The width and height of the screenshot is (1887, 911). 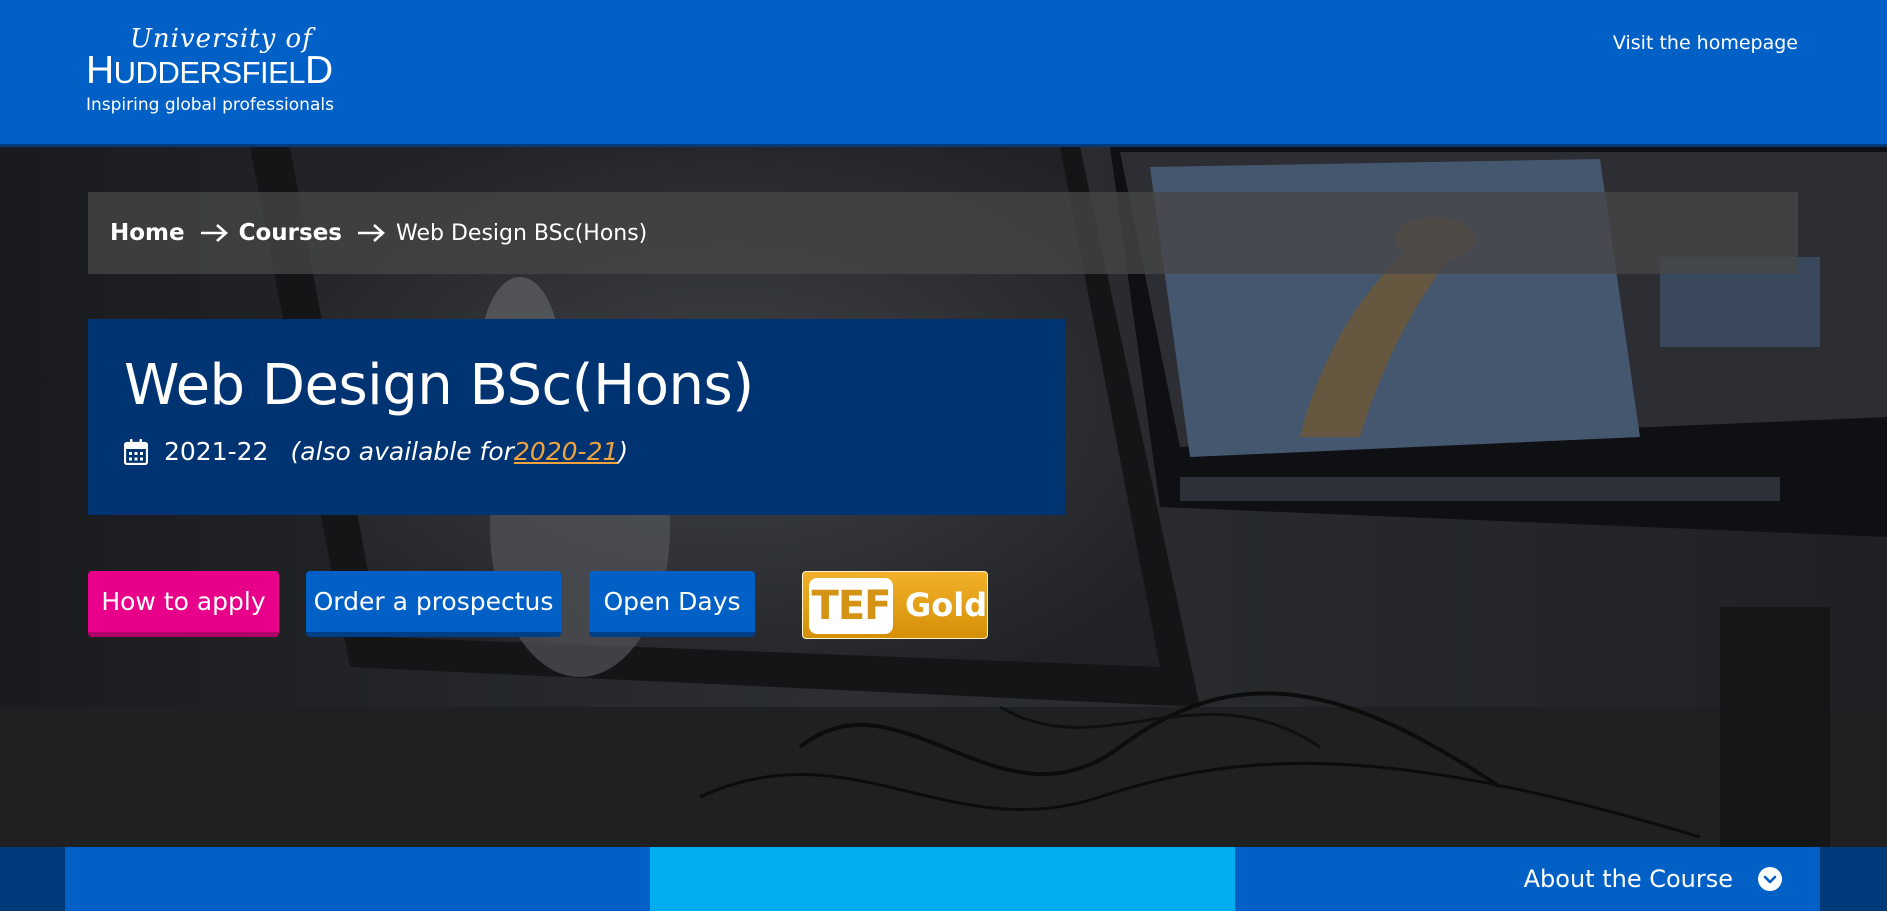 I want to click on nav-edge-right, so click(x=1853, y=879).